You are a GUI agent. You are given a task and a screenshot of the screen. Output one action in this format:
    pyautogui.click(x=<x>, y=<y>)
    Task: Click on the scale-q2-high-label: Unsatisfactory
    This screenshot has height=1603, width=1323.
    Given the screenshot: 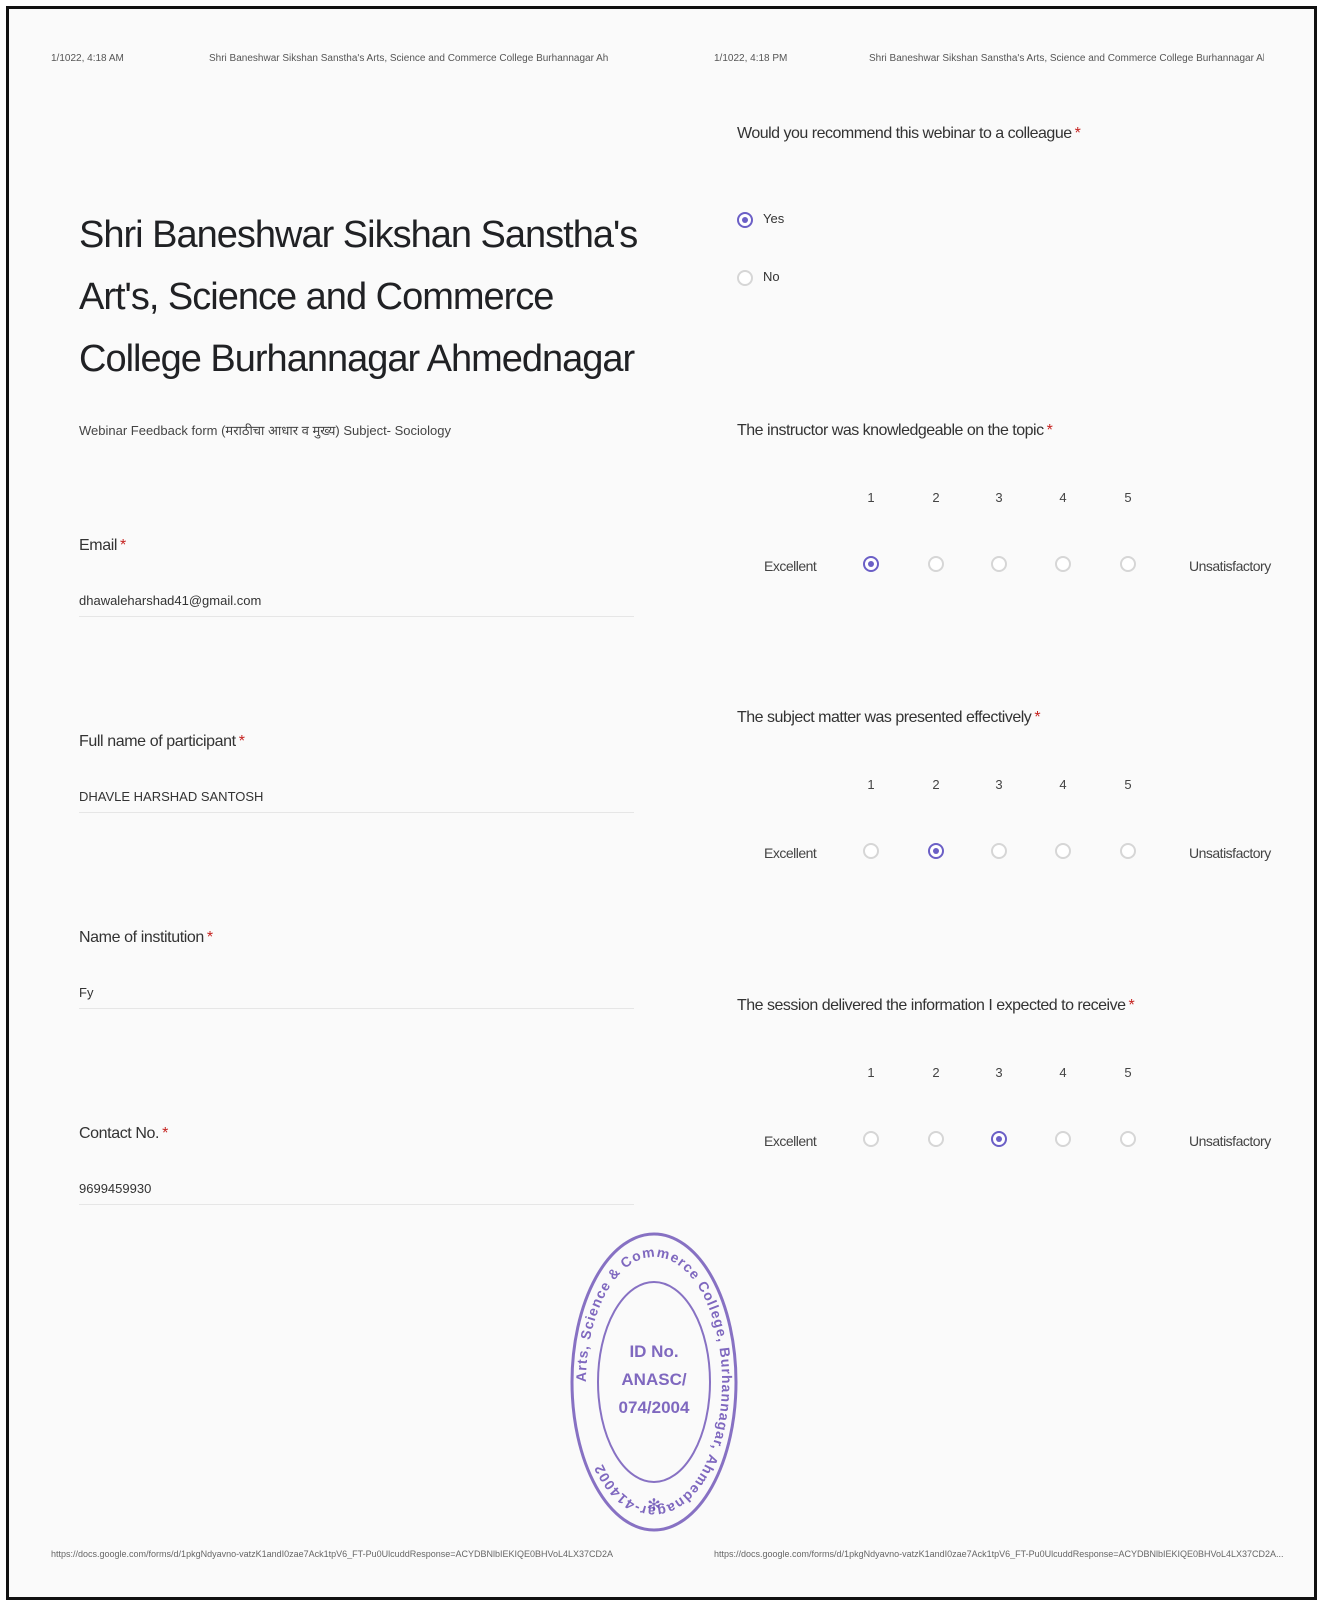 What is the action you would take?
    pyautogui.click(x=1230, y=853)
    